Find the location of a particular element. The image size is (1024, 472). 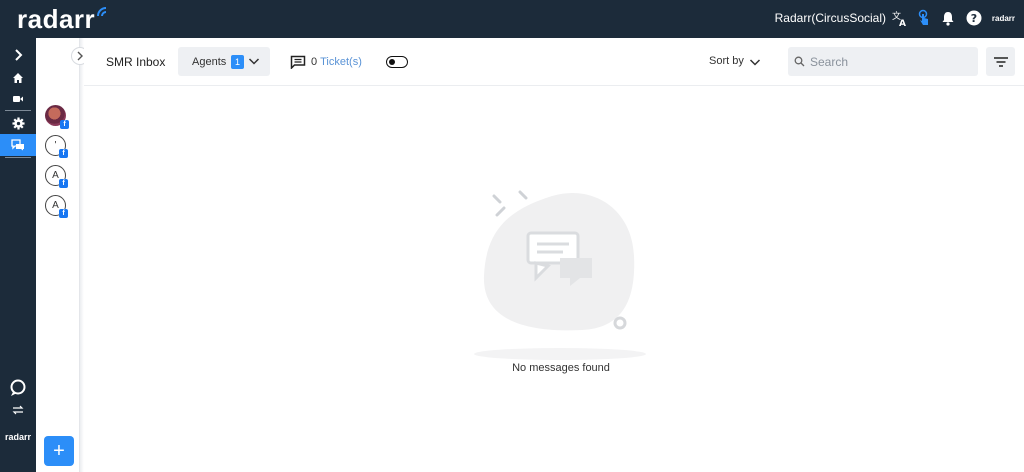

page-title: SMR Inbox is located at coordinates (136, 62).